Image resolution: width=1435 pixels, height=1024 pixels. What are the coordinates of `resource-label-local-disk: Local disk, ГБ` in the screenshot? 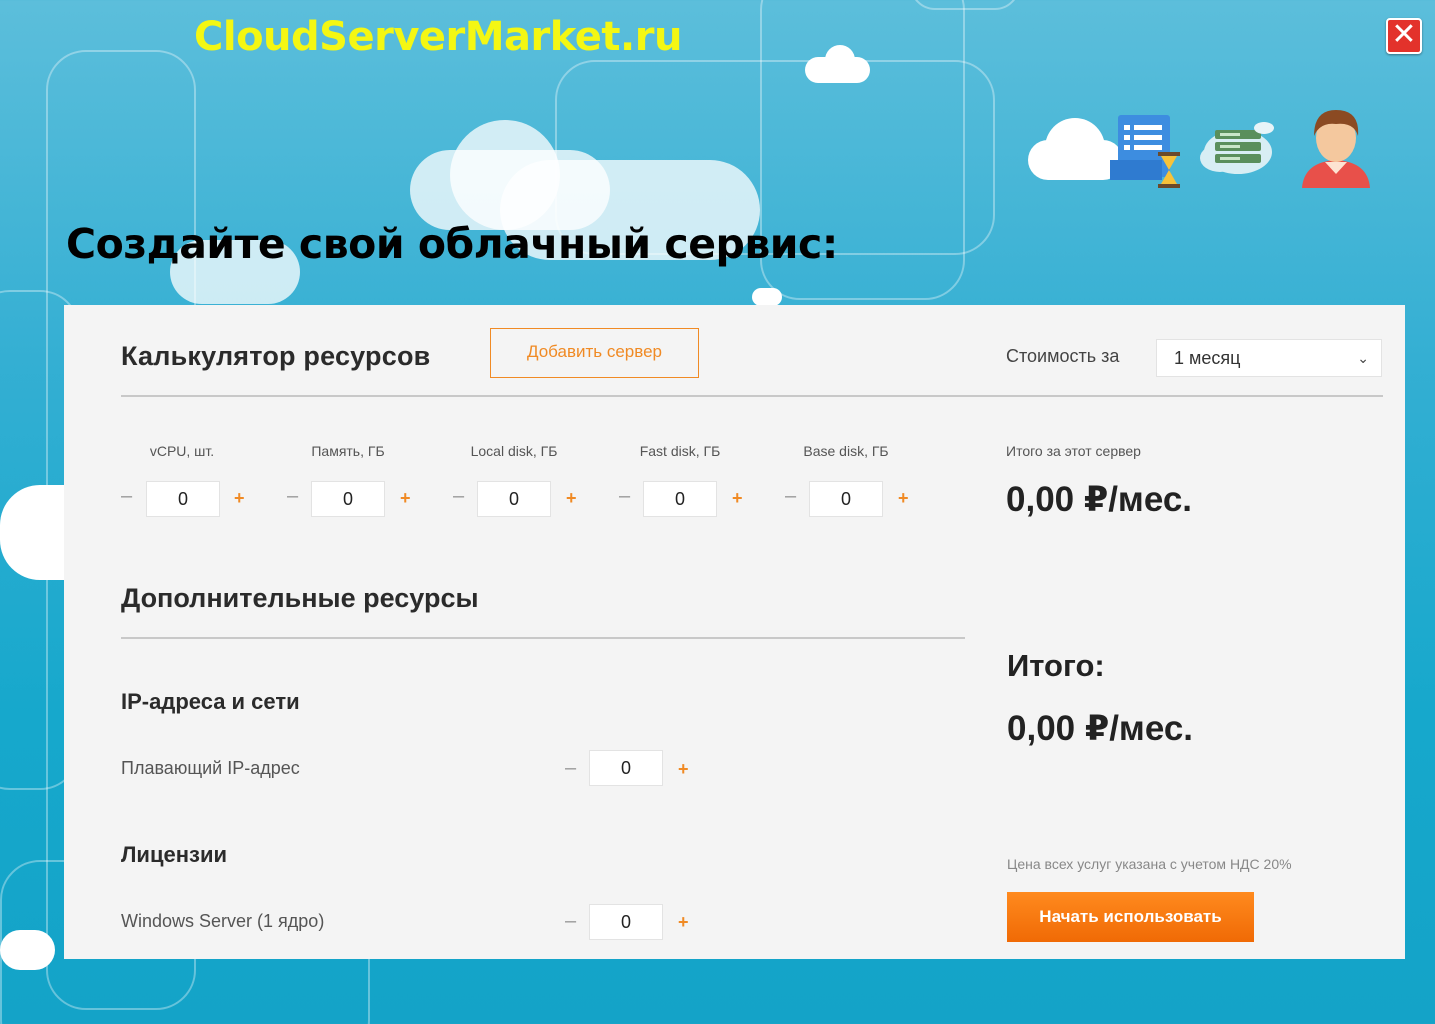 It's located at (514, 451).